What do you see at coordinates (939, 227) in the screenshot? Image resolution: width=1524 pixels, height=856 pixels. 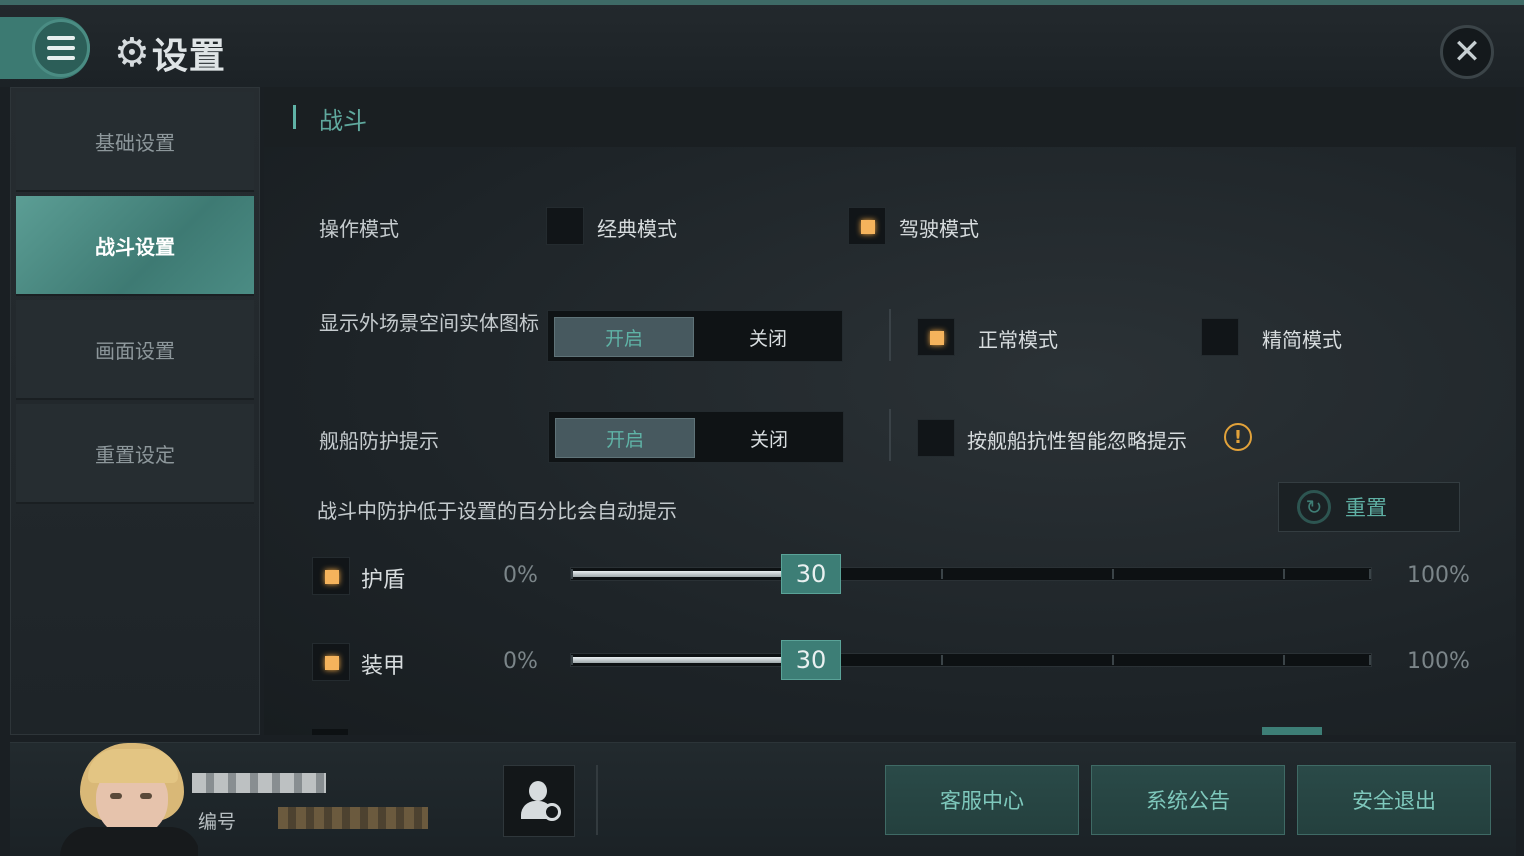 I see `pilot-mode-label: 驾驶模式` at bounding box center [939, 227].